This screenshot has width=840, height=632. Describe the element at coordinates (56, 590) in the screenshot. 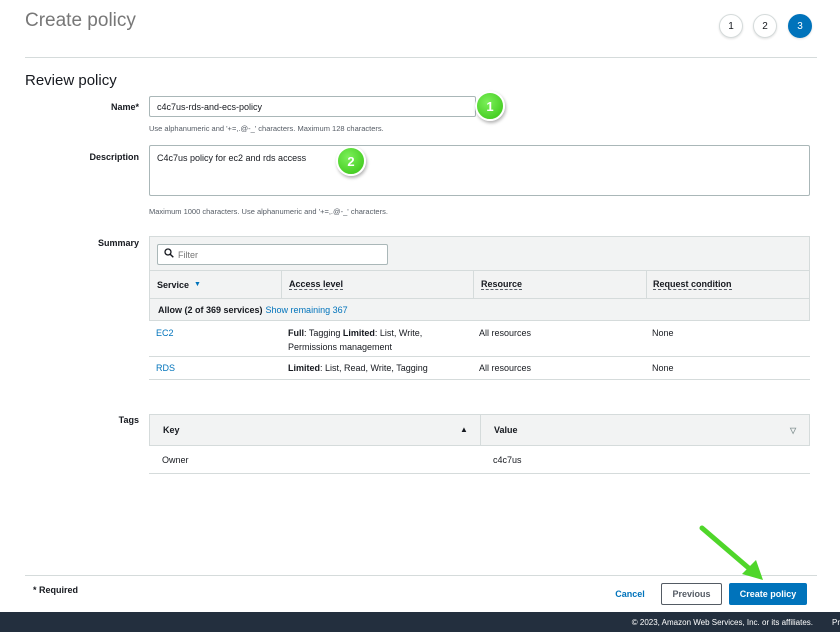

I see `required-note: * Required` at that location.